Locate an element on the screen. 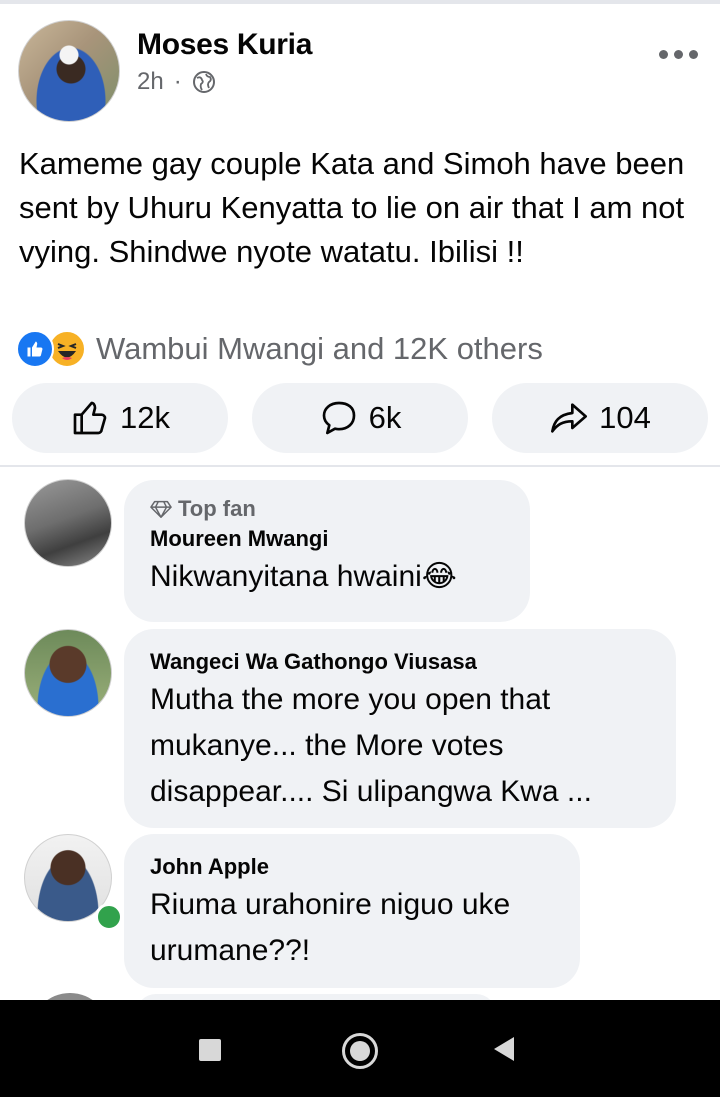 The height and width of the screenshot is (1097, 720). share-count: 104 is located at coordinates (625, 417).